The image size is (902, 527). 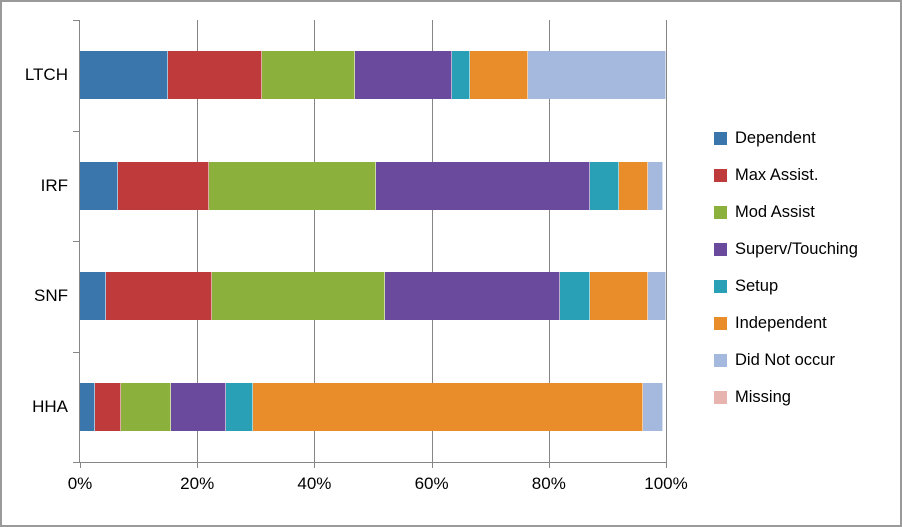 I want to click on legend-item: Max Assist., so click(x=804, y=175).